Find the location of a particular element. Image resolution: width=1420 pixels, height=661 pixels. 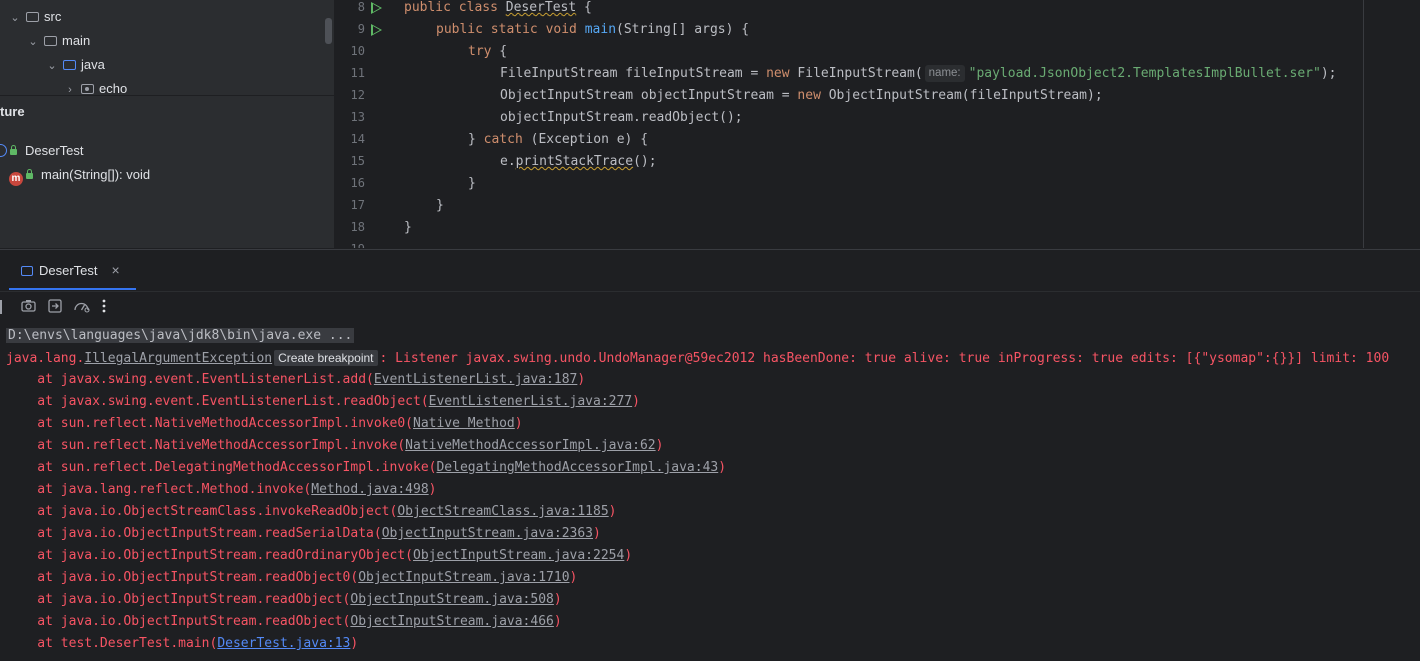

keyword: public static void is located at coordinates (510, 29).